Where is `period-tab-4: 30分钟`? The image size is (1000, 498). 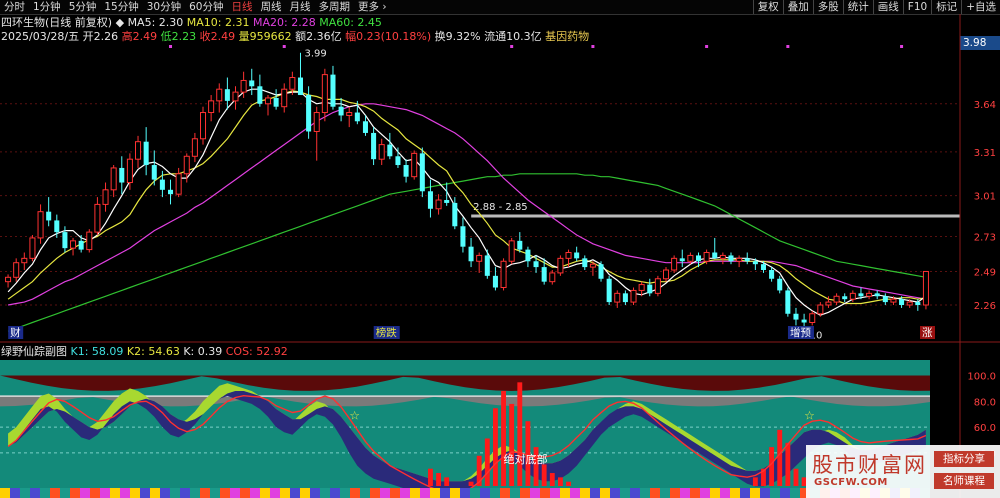 period-tab-4: 30分钟 is located at coordinates (164, 7).